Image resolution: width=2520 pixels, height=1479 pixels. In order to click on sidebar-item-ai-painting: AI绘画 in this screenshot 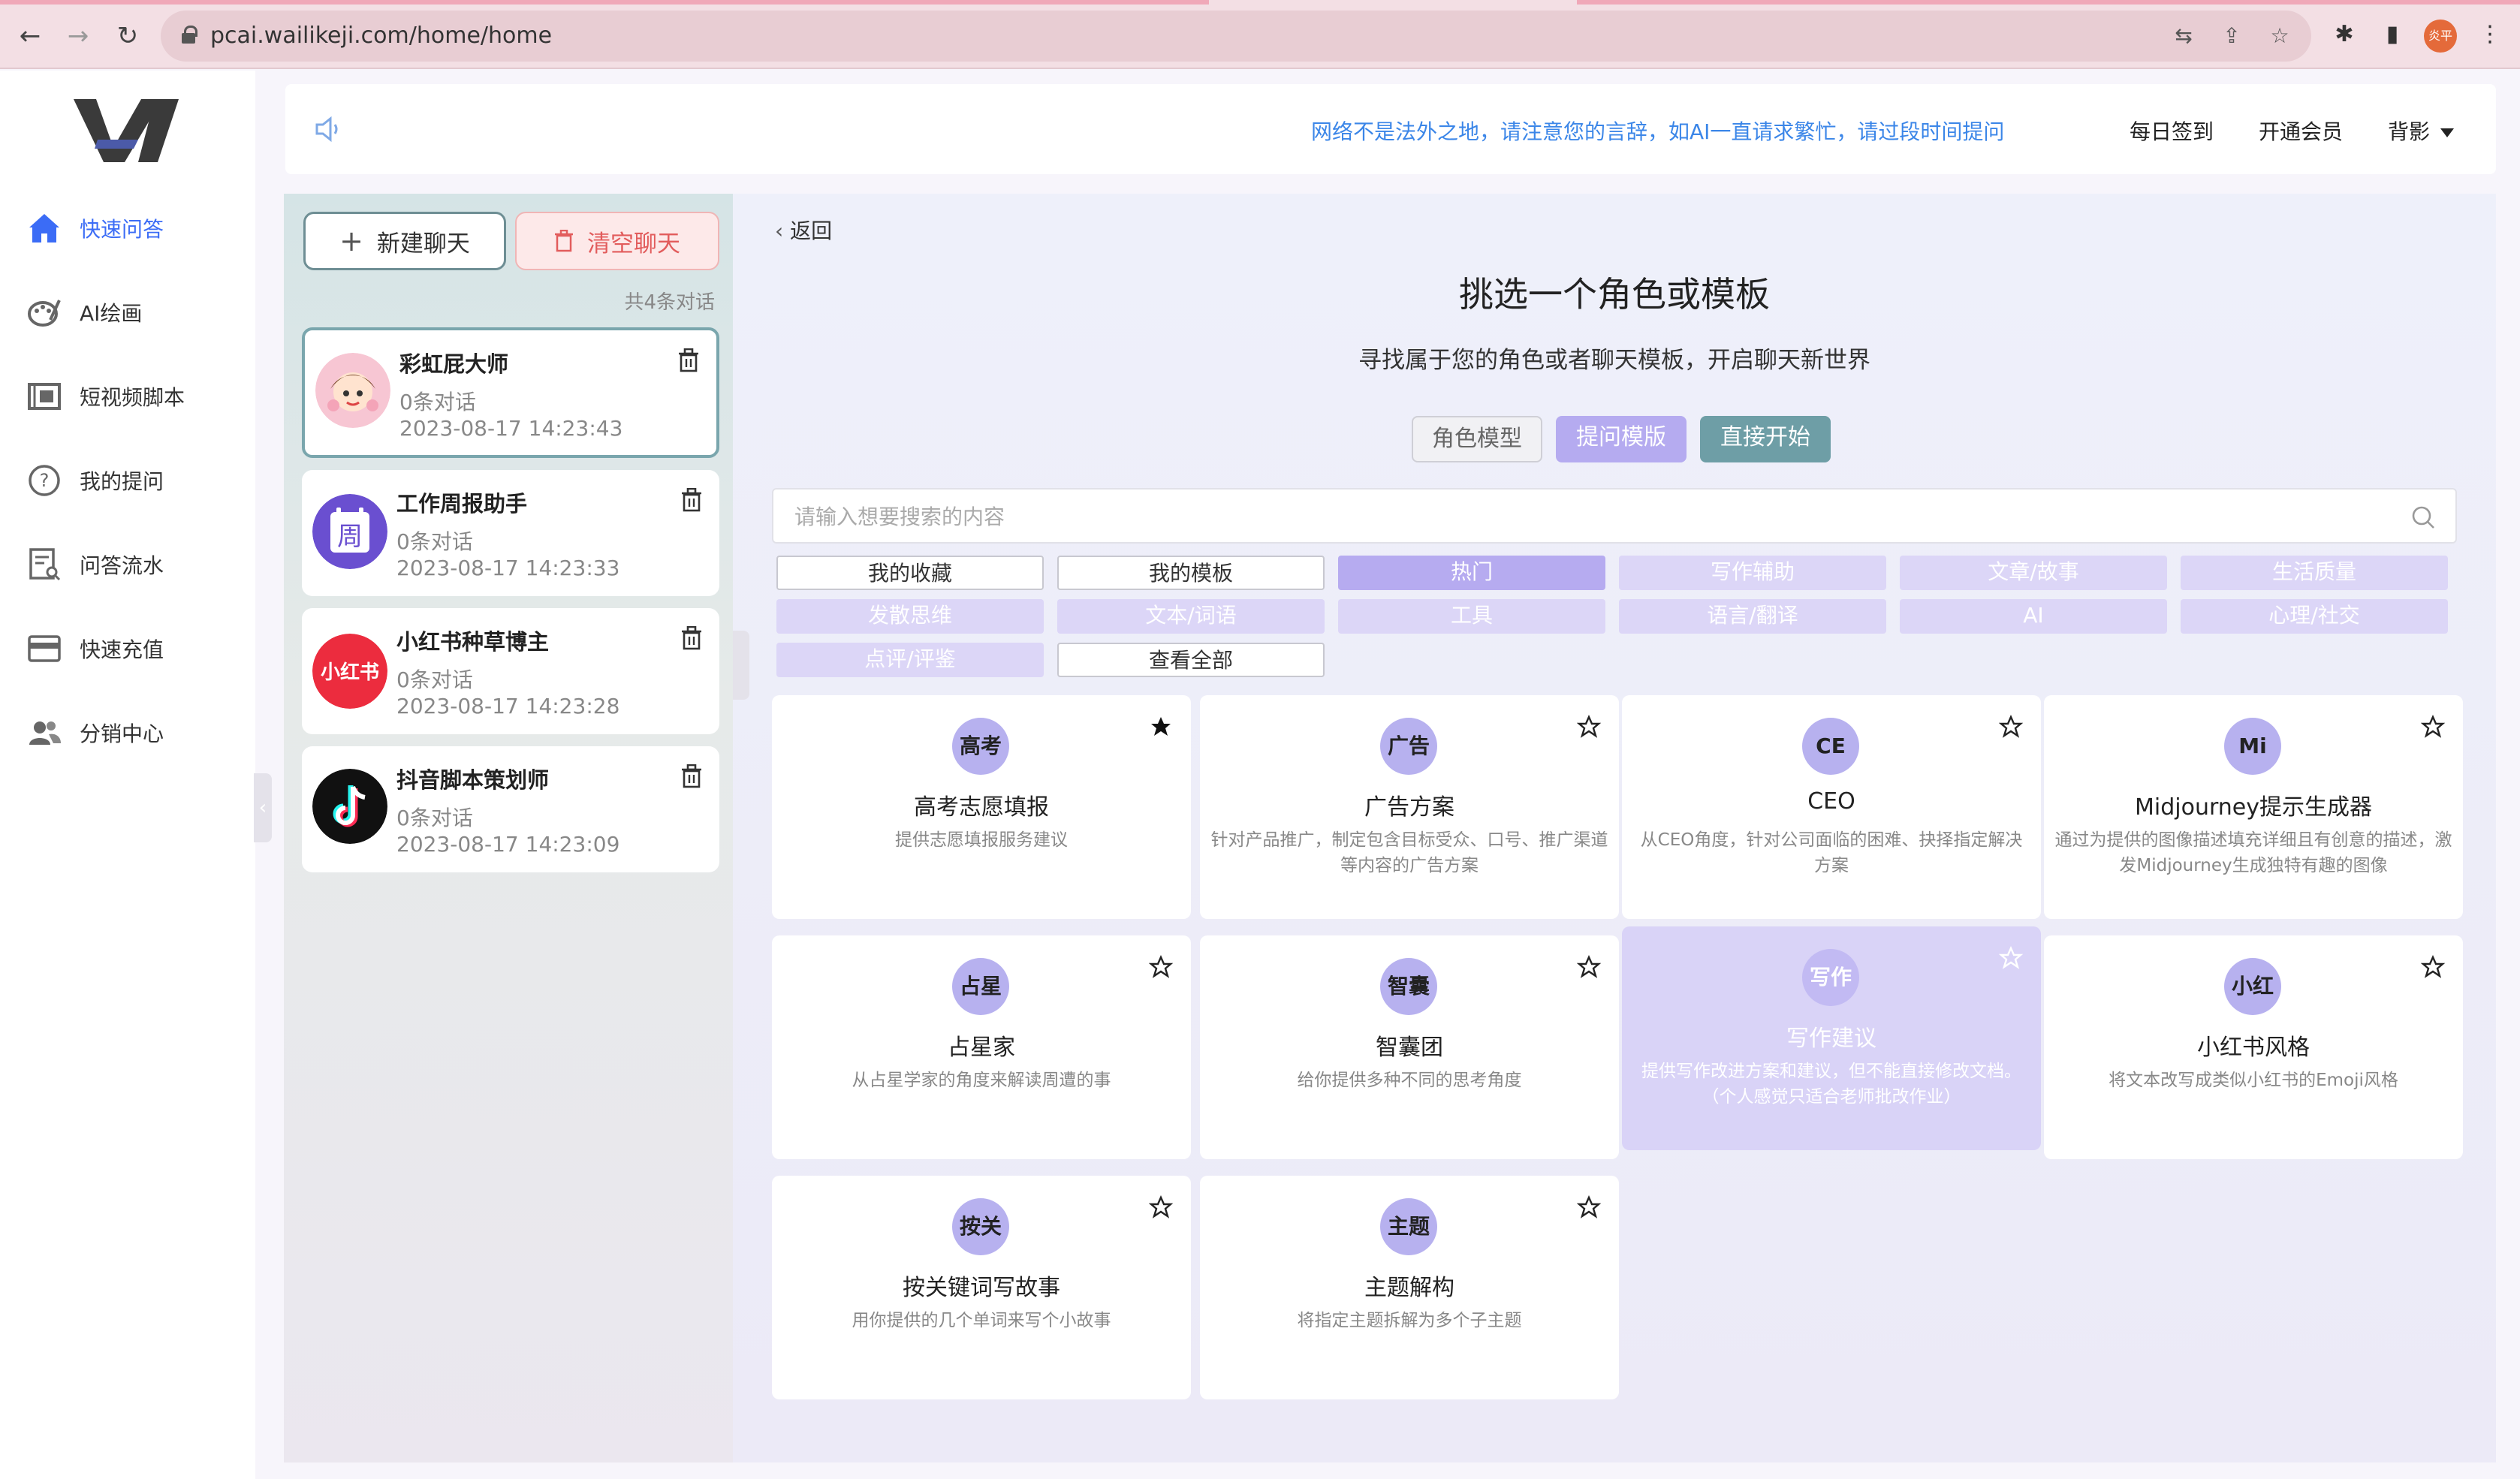, I will do `click(84, 312)`.